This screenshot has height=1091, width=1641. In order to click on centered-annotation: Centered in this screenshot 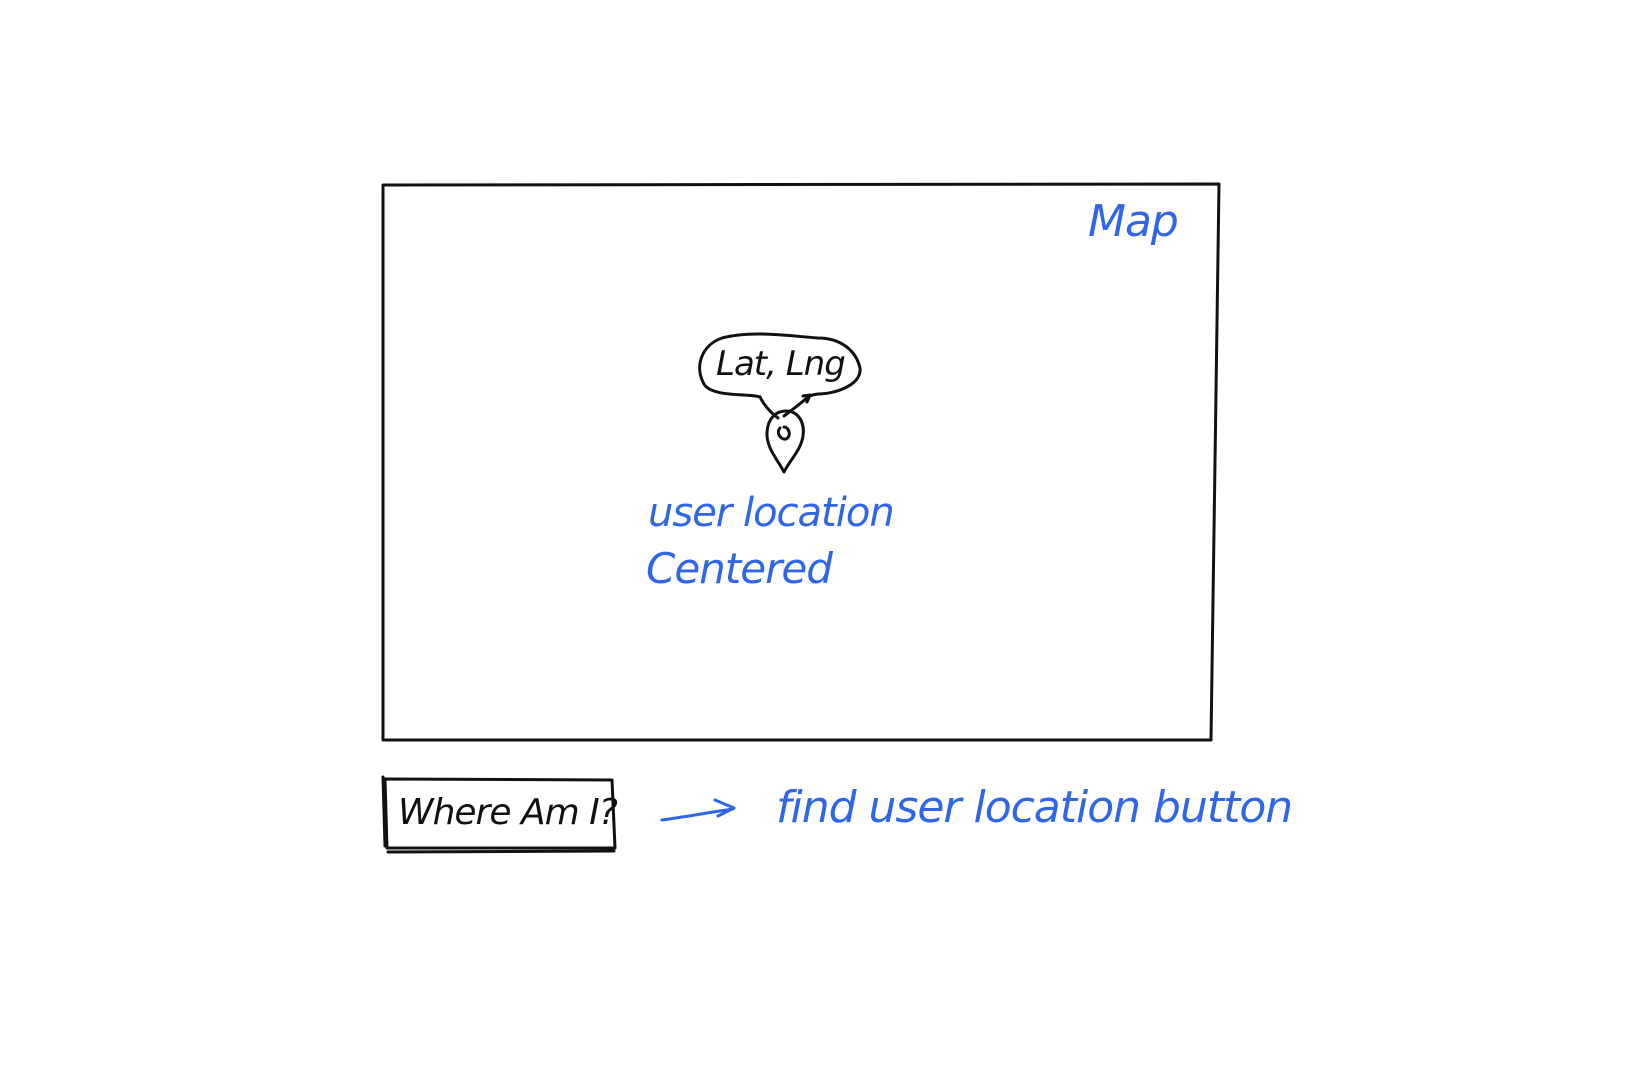, I will do `click(739, 568)`.